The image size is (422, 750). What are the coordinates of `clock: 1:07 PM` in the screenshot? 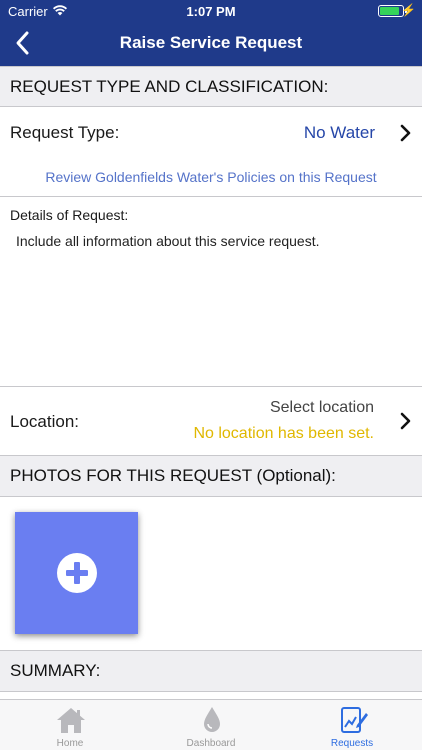 It's located at (211, 11).